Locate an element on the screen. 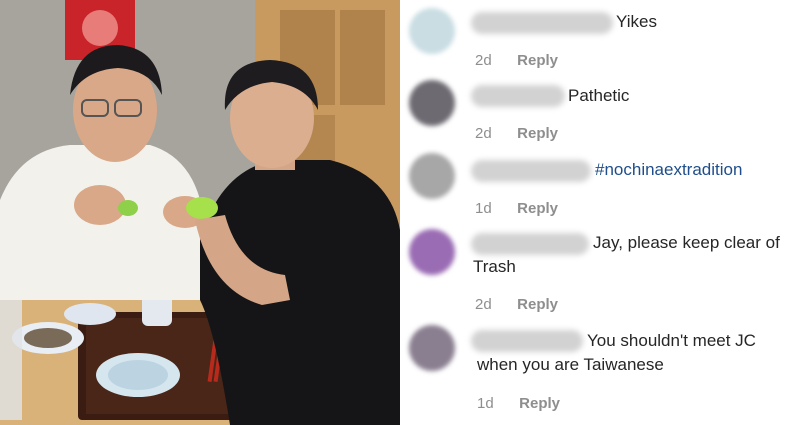 Image resolution: width=800 pixels, height=425 pixels. comment-text: Pathetic is located at coordinates (599, 95).